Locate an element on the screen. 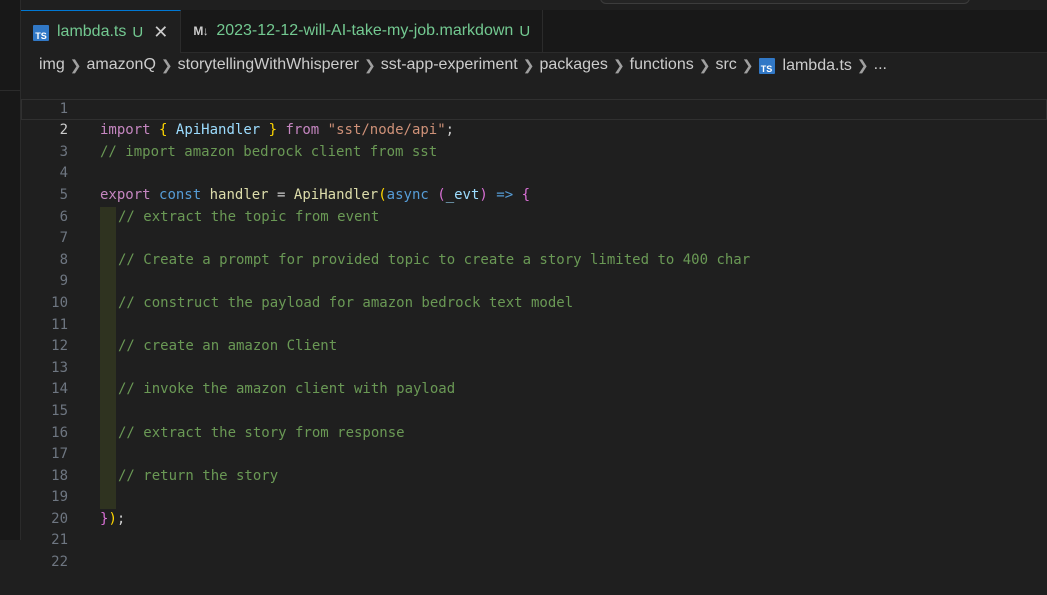 This screenshot has height=595, width=1047. close-icon: ✕ is located at coordinates (160, 32).